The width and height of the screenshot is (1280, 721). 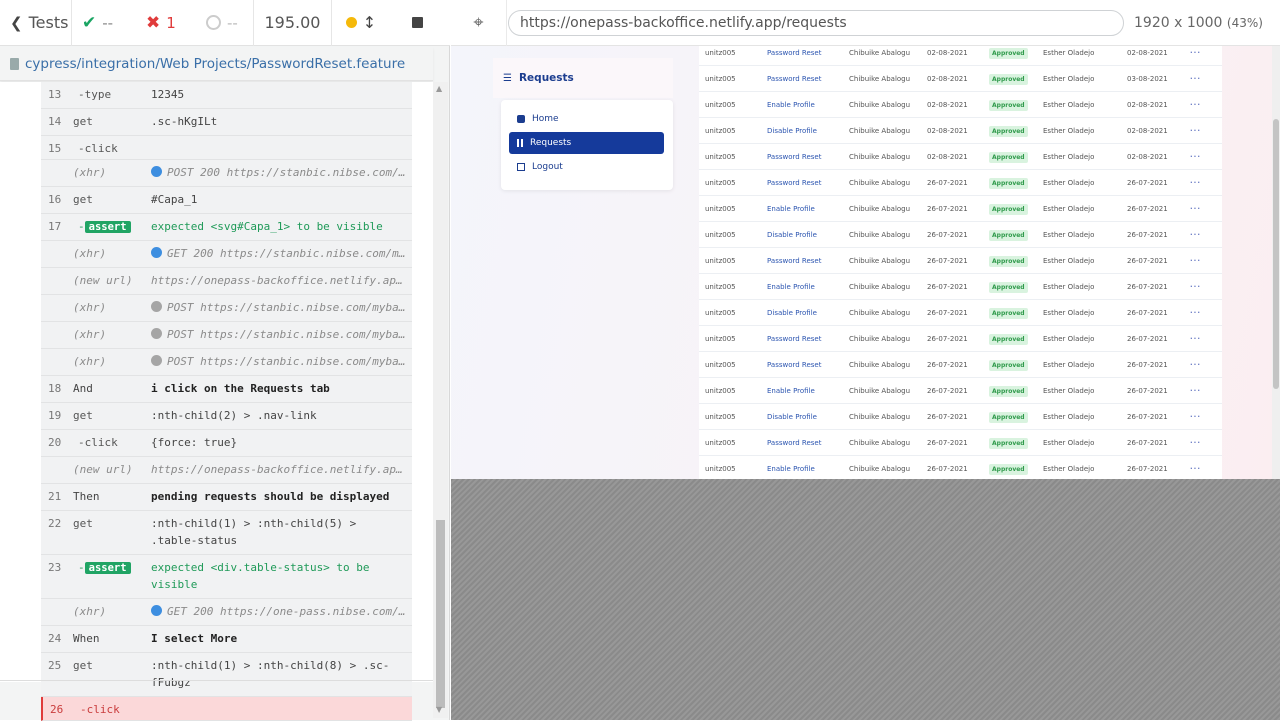 I want to click on command-row: 15 -click, so click(x=226, y=148).